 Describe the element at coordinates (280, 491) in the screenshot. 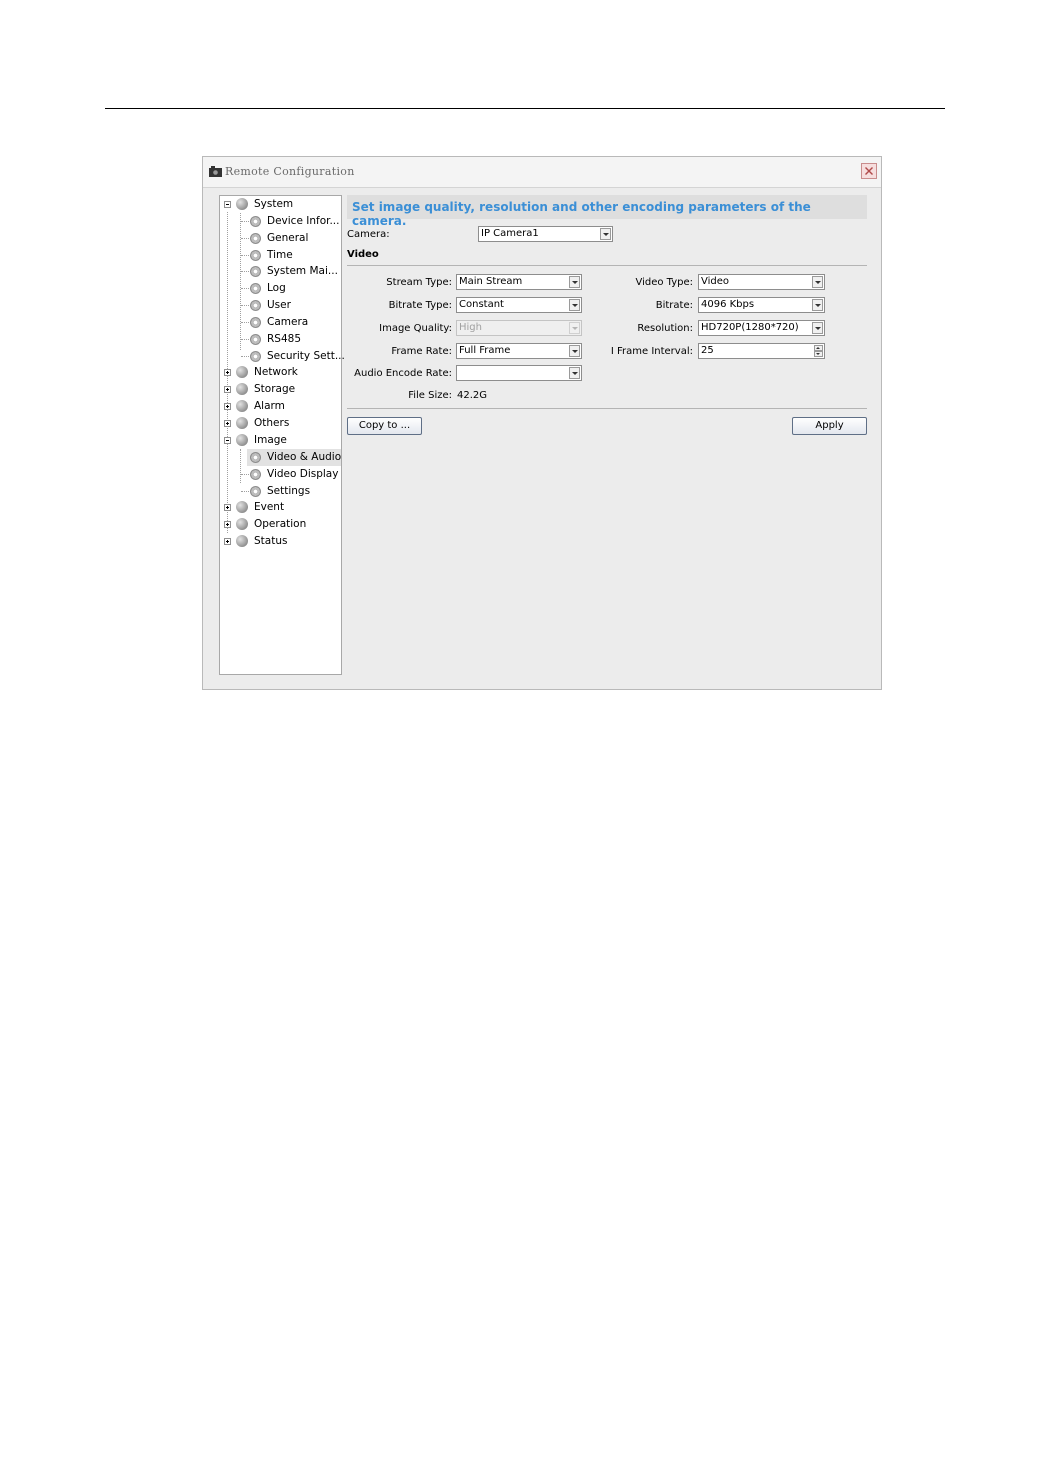

I see `tree-node-settings: Settings` at that location.